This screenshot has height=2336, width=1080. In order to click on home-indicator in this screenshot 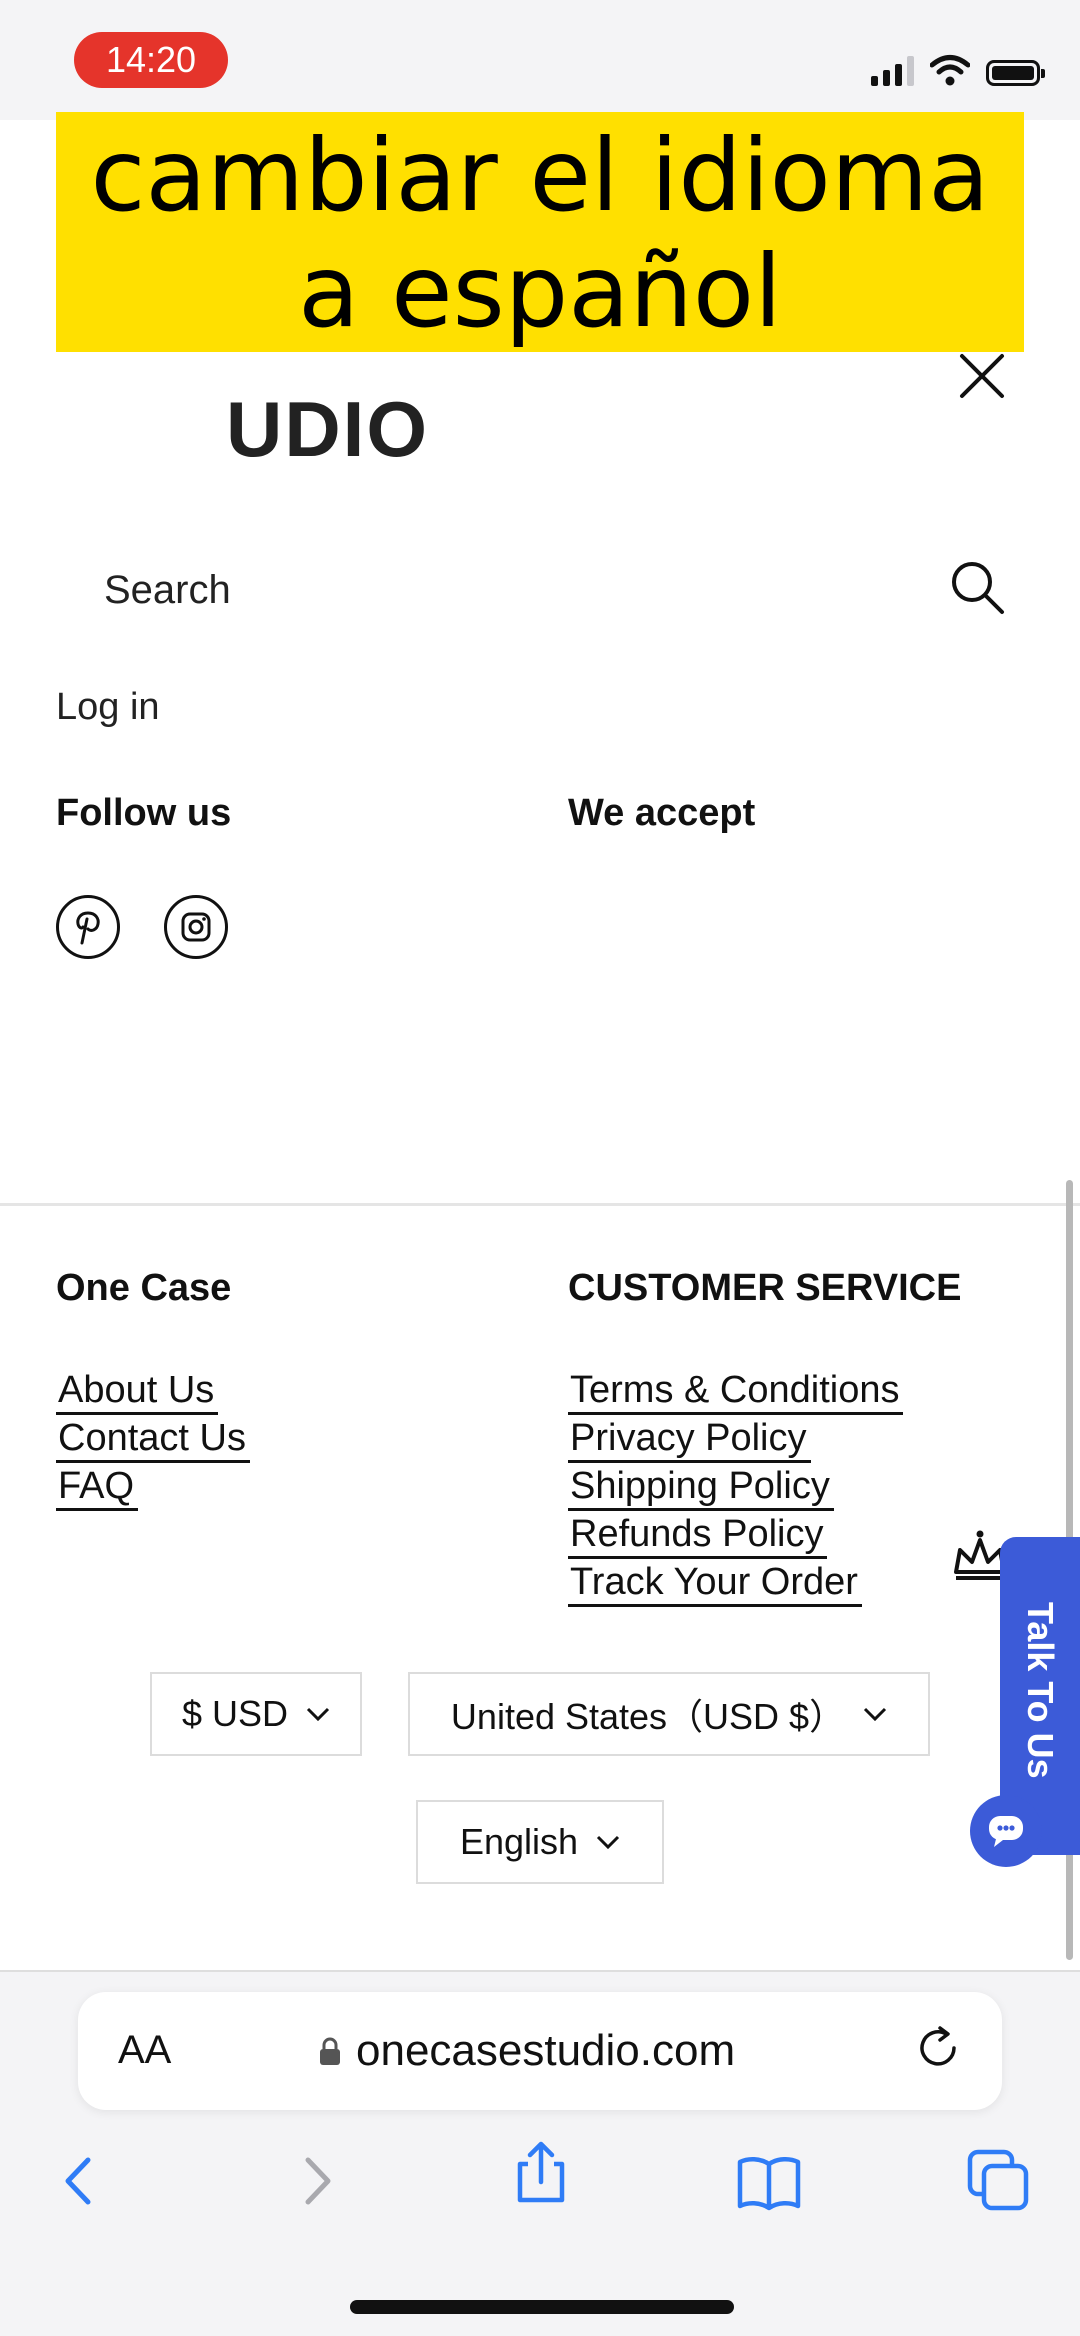, I will do `click(542, 2307)`.